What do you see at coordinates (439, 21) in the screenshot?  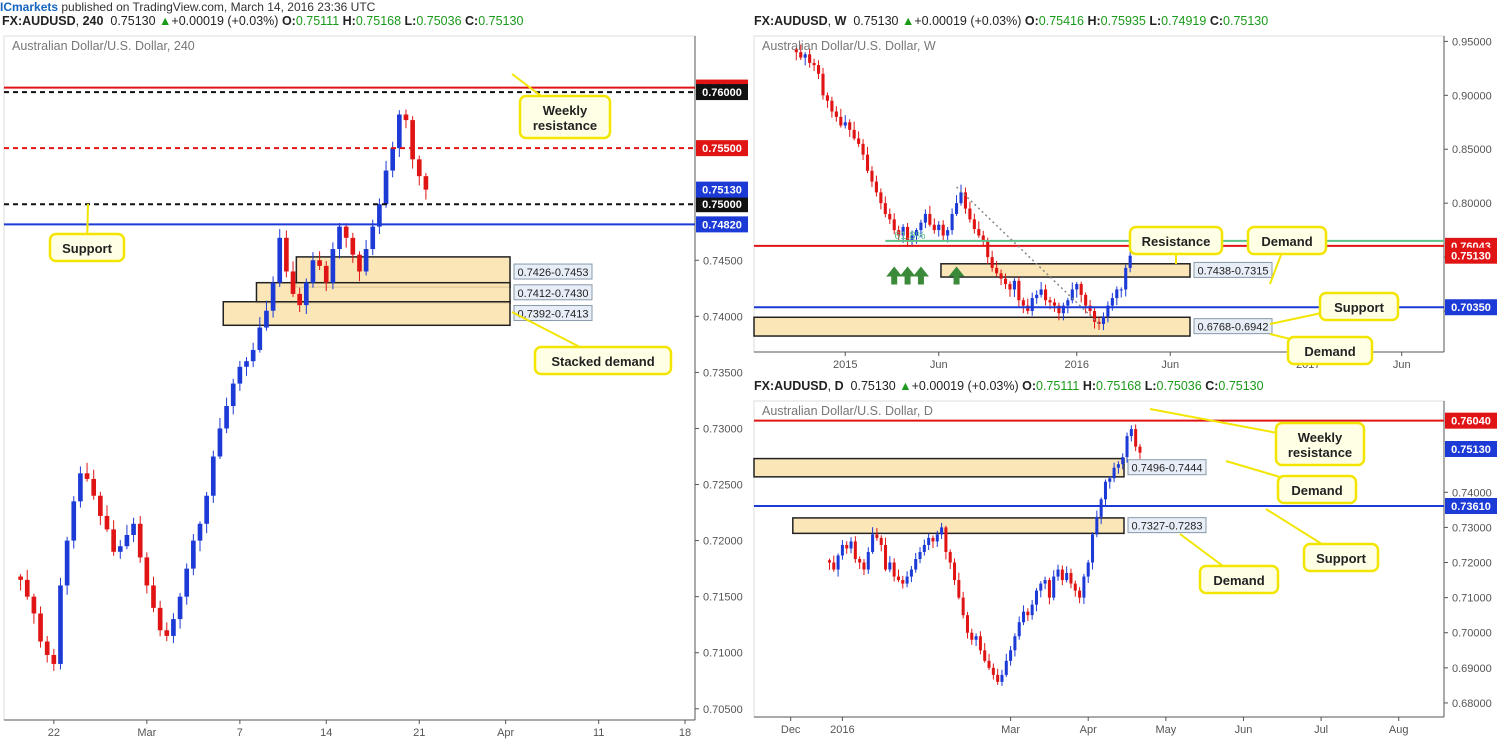 I see `low-h4: 0.75036` at bounding box center [439, 21].